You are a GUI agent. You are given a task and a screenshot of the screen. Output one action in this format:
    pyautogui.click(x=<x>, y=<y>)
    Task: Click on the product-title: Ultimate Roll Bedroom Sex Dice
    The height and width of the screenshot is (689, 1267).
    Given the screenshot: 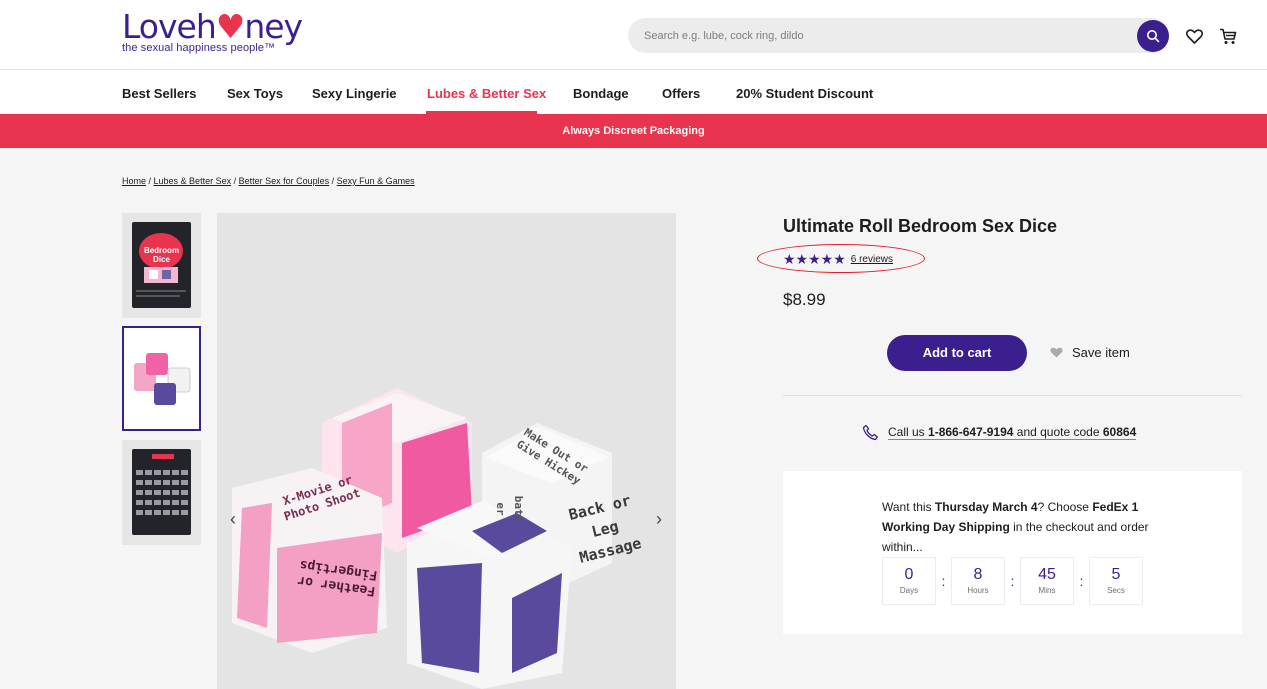 What is the action you would take?
    pyautogui.click(x=920, y=226)
    